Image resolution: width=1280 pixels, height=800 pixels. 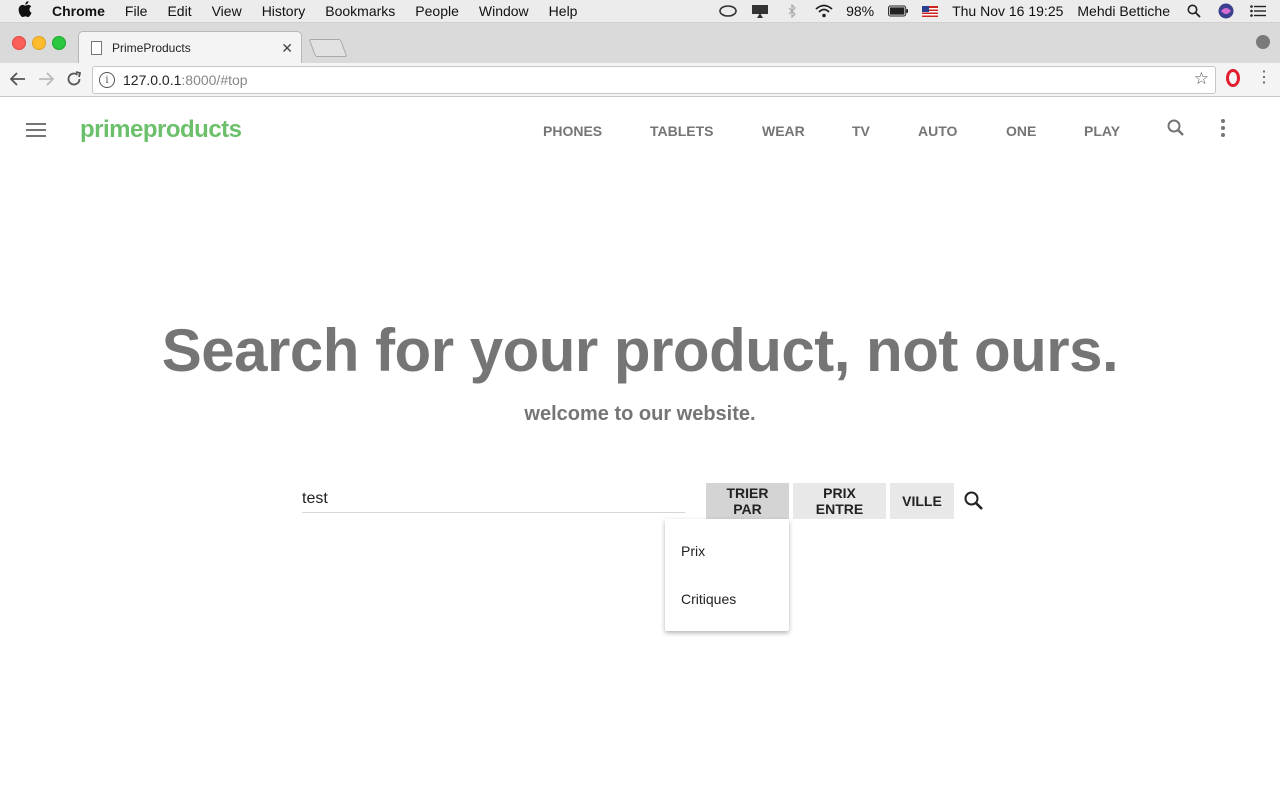 What do you see at coordinates (36, 130) in the screenshot?
I see `hamburger-menu-icon` at bounding box center [36, 130].